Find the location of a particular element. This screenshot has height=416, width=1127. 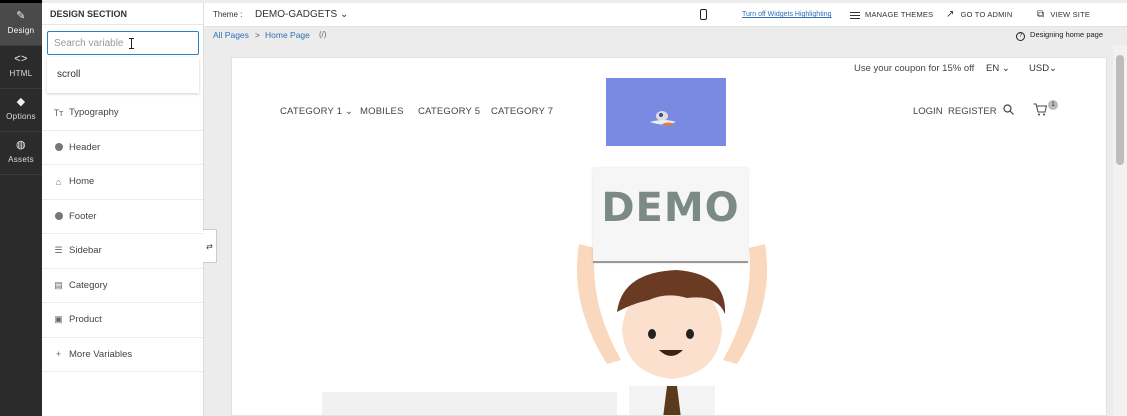

manage-themes-label: MANAGE THEMES is located at coordinates (899, 14).